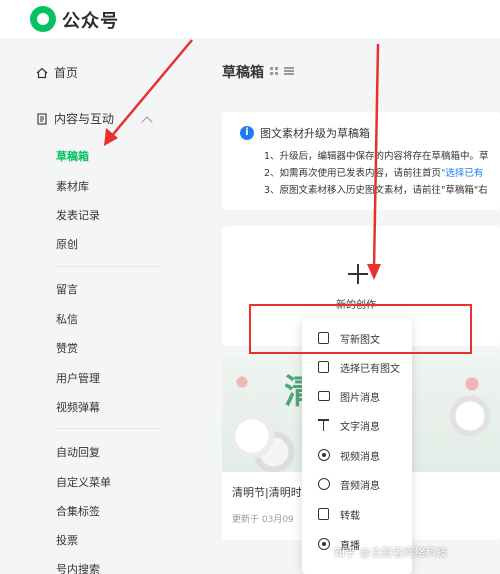 This screenshot has width=500, height=574. What do you see at coordinates (358, 274) in the screenshot?
I see `plus-icon` at bounding box center [358, 274].